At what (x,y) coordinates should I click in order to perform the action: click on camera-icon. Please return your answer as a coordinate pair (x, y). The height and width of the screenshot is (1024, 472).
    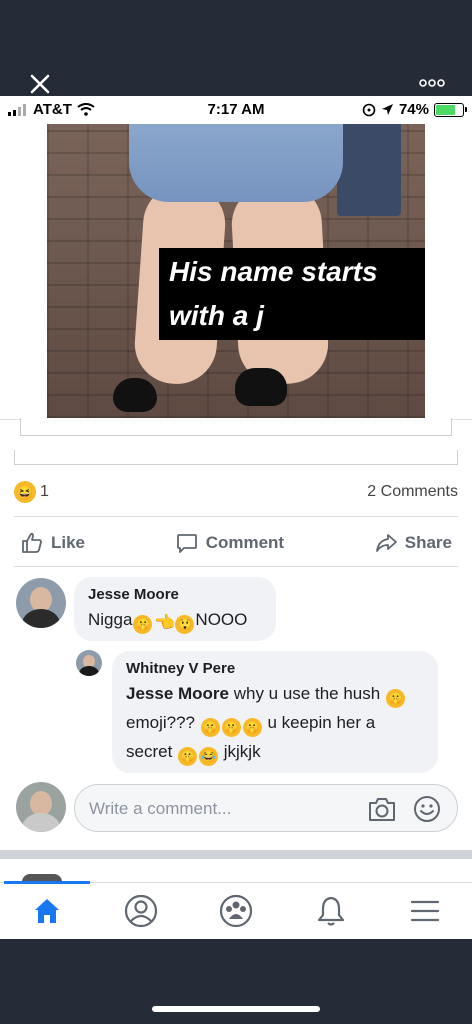
    Looking at the image, I should click on (382, 809).